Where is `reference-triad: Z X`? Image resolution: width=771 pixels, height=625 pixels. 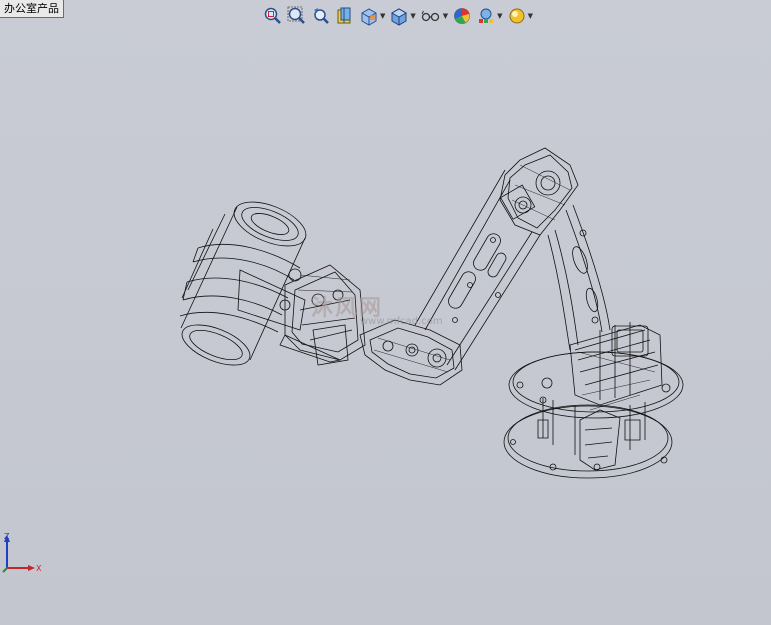 reference-triad: Z X is located at coordinates (22, 552).